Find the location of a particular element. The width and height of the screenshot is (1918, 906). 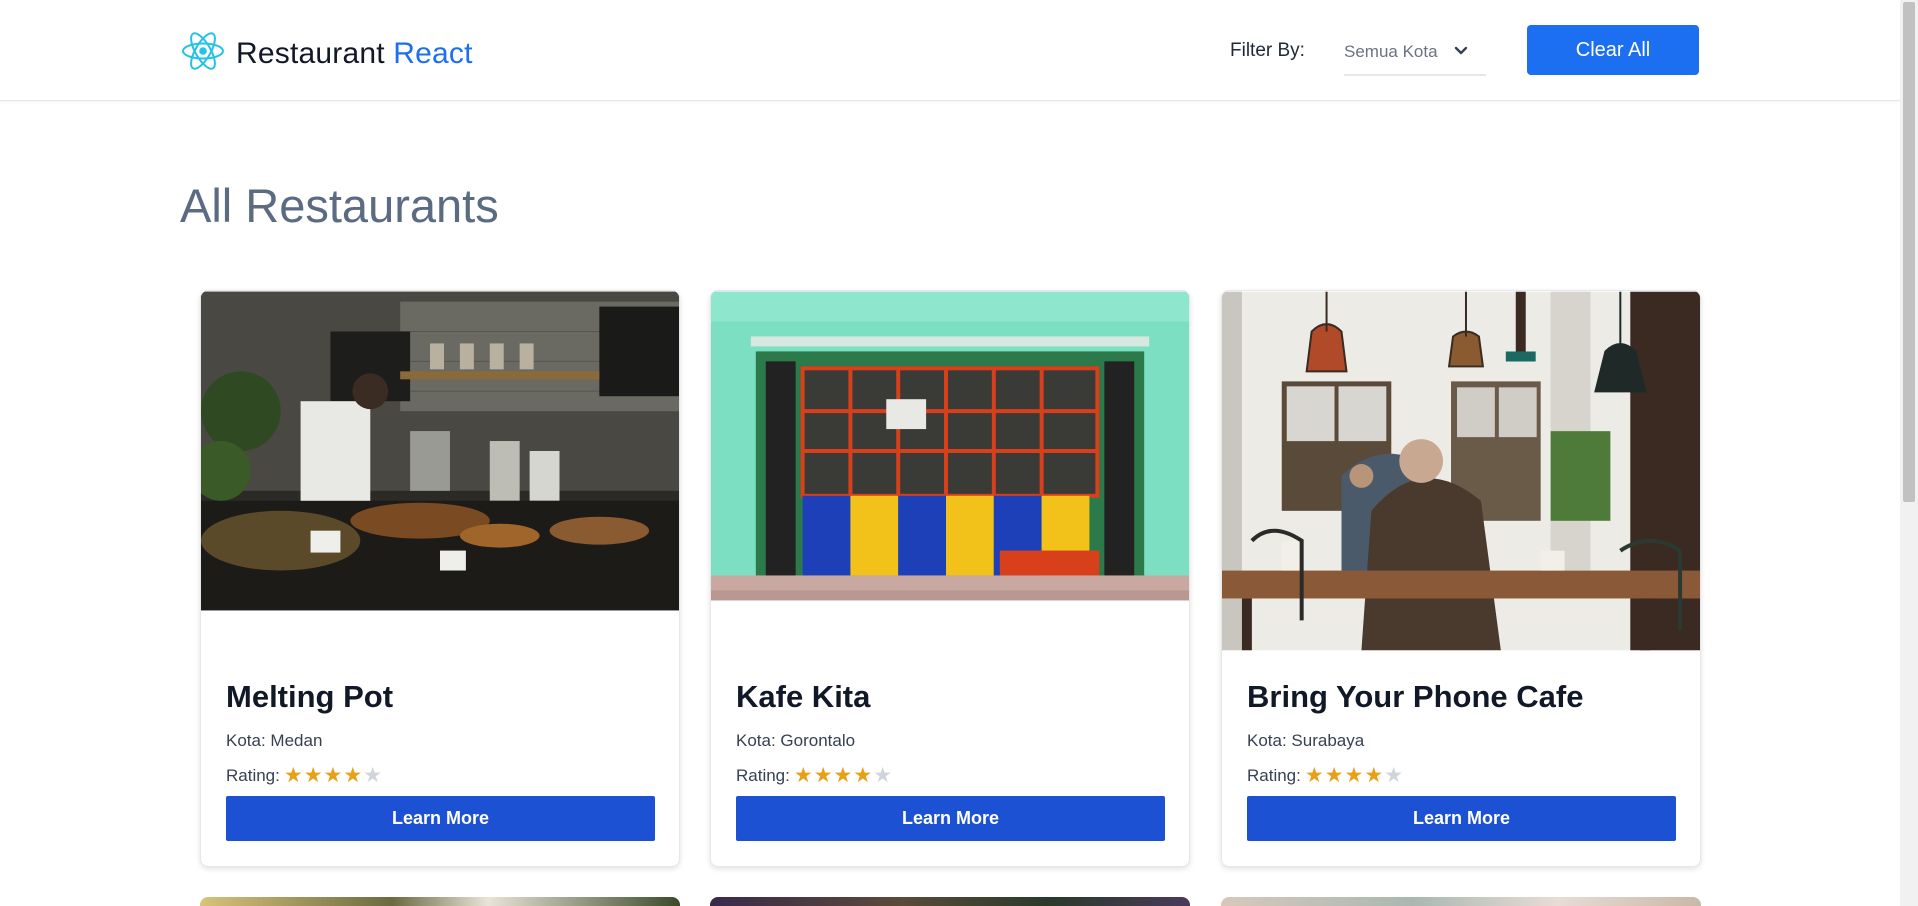

brand: Restaurant React is located at coordinates (326, 53).